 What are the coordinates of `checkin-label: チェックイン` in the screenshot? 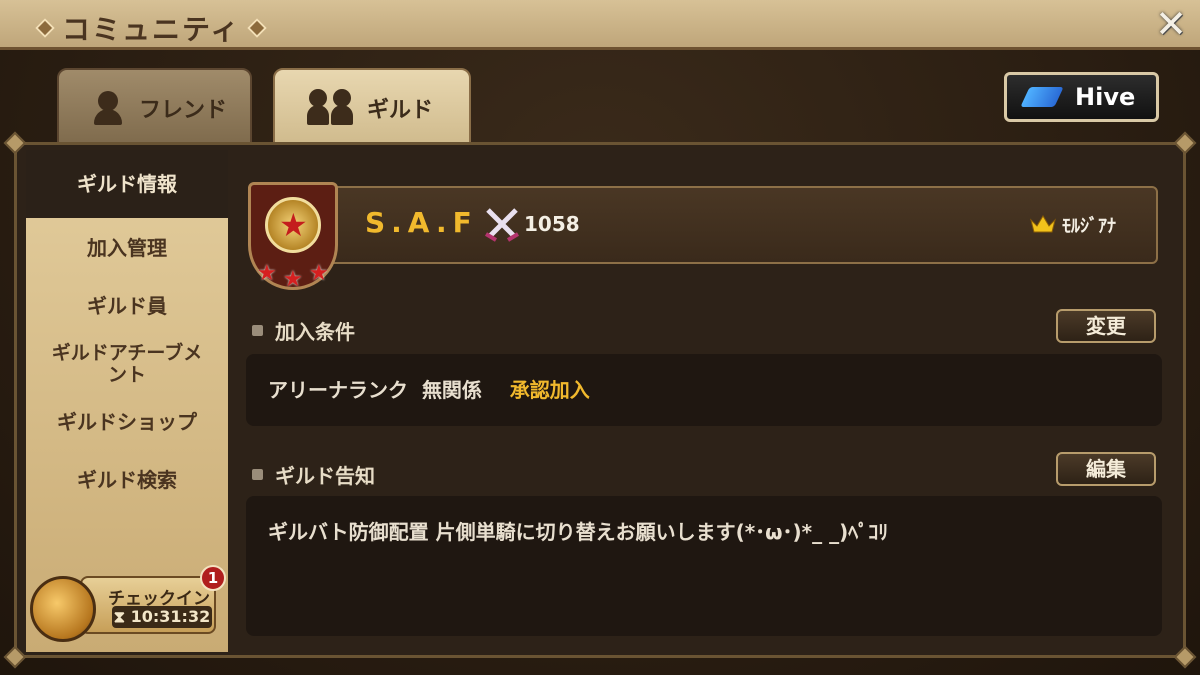 It's located at (159, 599).